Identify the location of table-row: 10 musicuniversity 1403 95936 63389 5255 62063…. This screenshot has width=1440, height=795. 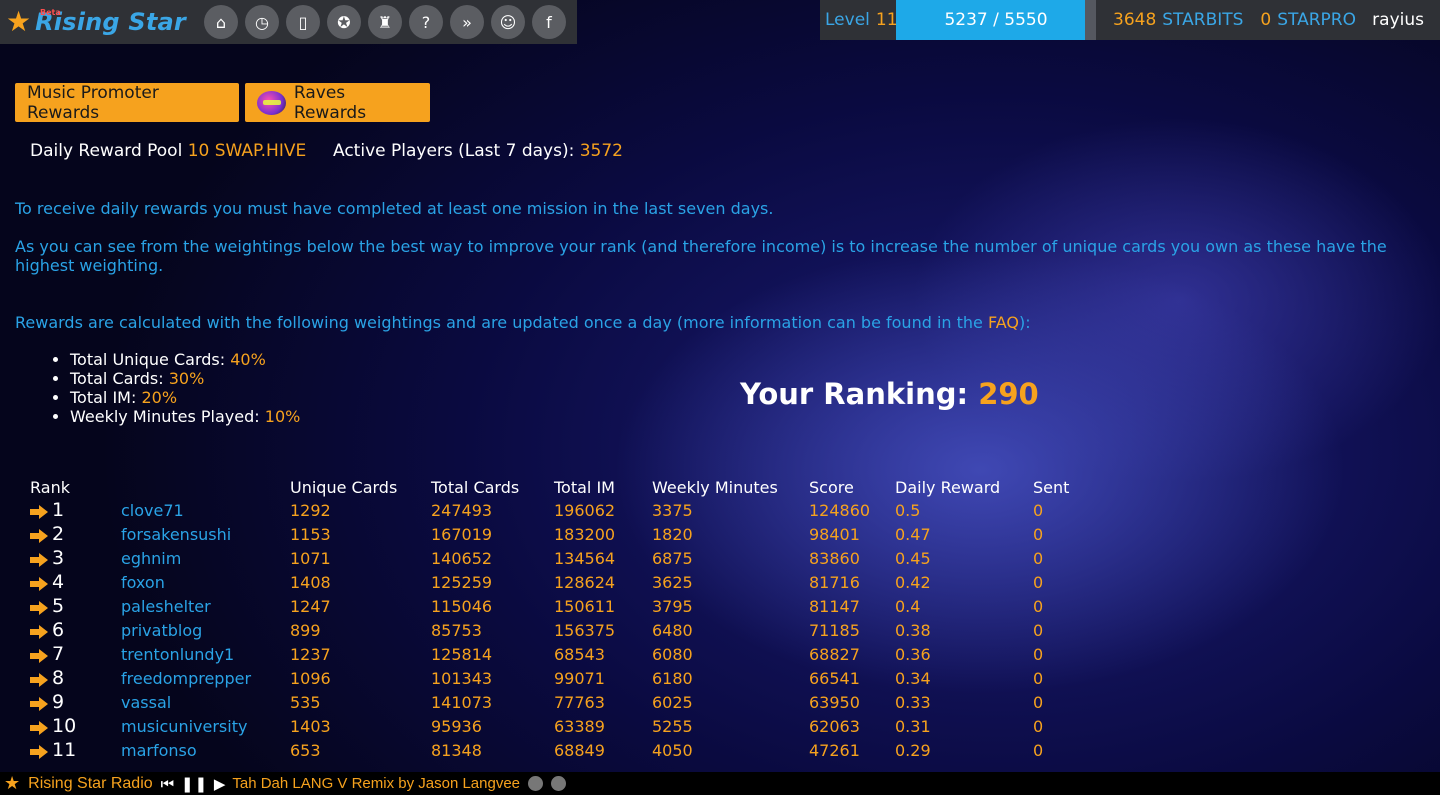
(550, 727).